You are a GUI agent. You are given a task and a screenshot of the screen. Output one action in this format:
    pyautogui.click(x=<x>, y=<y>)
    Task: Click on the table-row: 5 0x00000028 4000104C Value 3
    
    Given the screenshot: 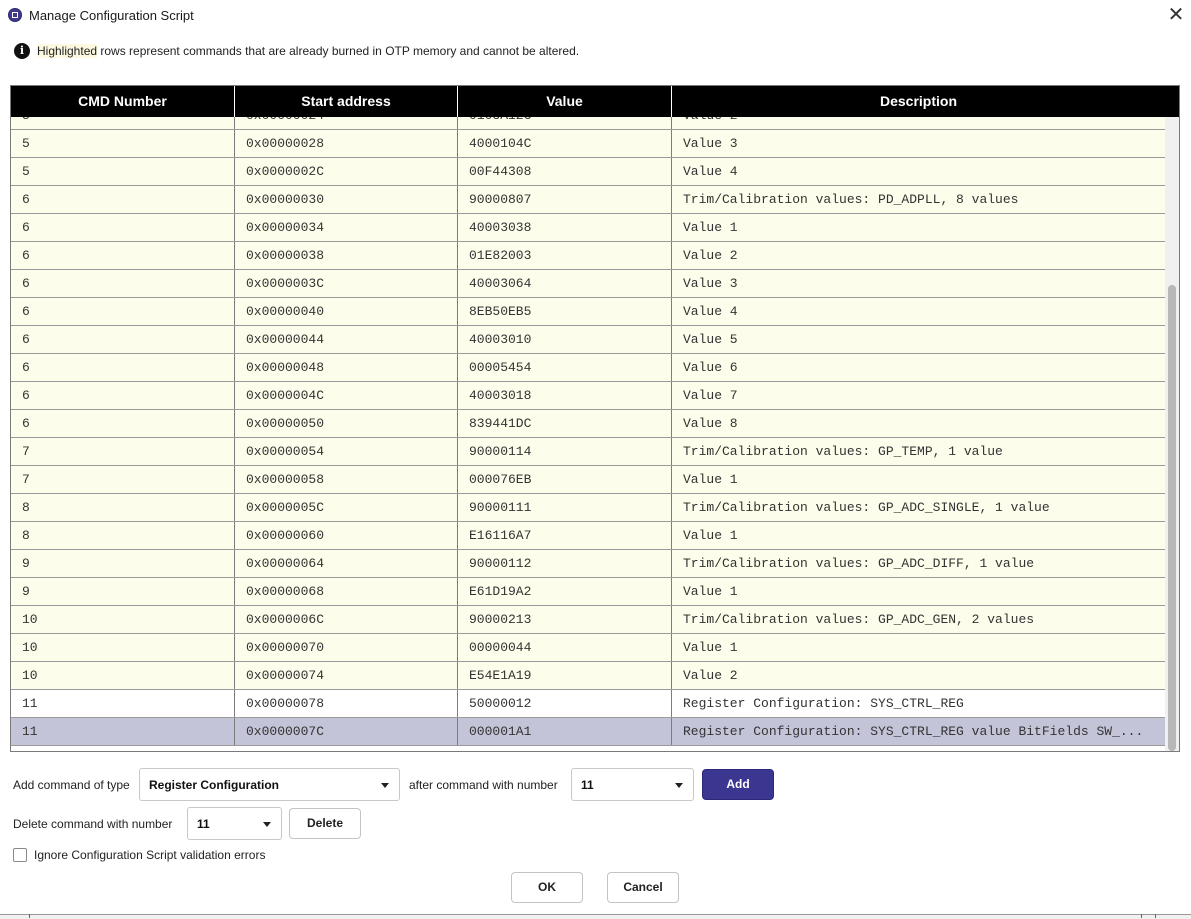 What is the action you would take?
    pyautogui.click(x=588, y=144)
    